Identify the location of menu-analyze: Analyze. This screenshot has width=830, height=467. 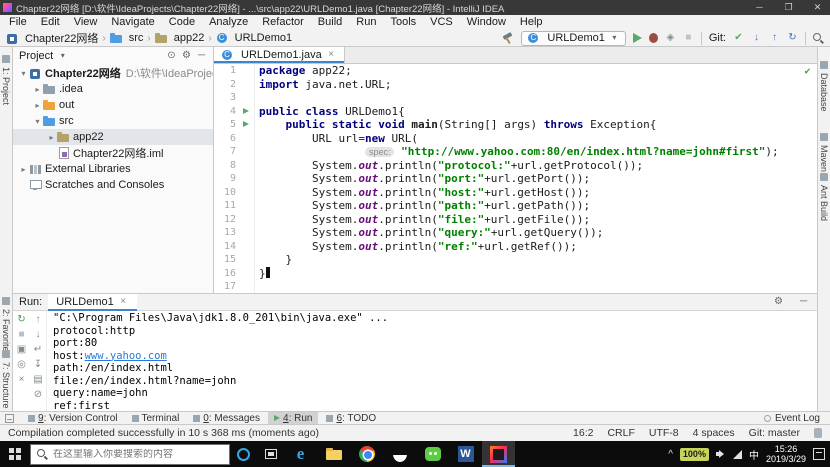
(228, 22).